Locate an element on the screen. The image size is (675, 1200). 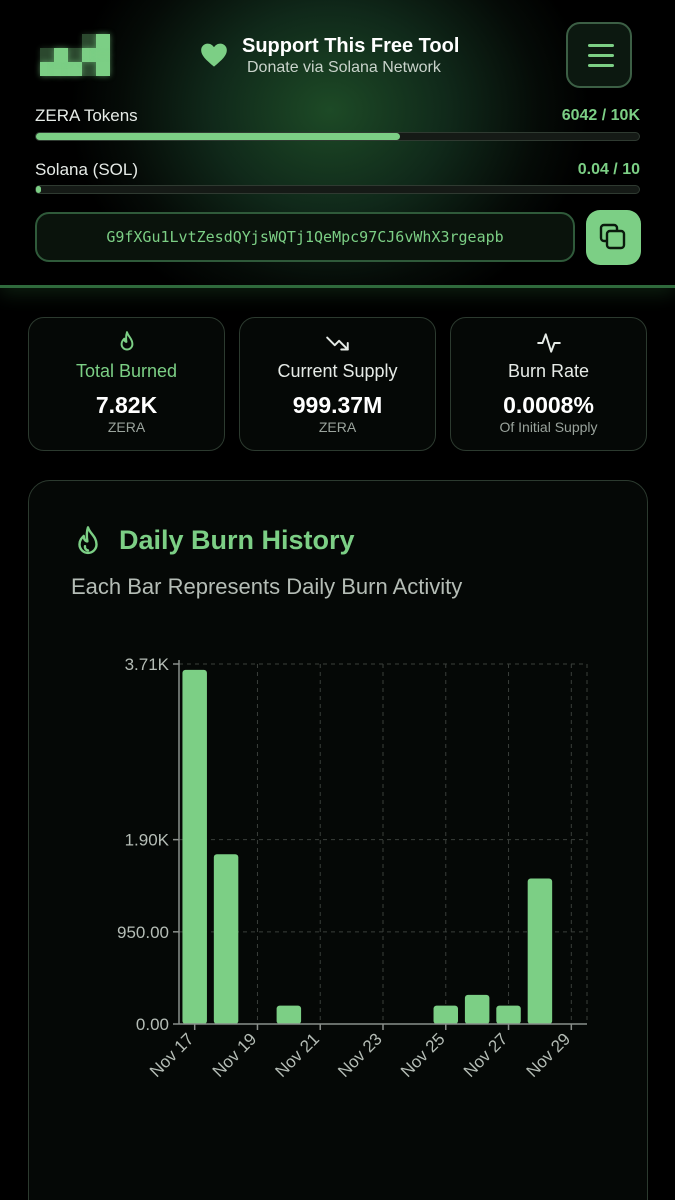
support-subtitle: Donate via Solana Network is located at coordinates (344, 67).